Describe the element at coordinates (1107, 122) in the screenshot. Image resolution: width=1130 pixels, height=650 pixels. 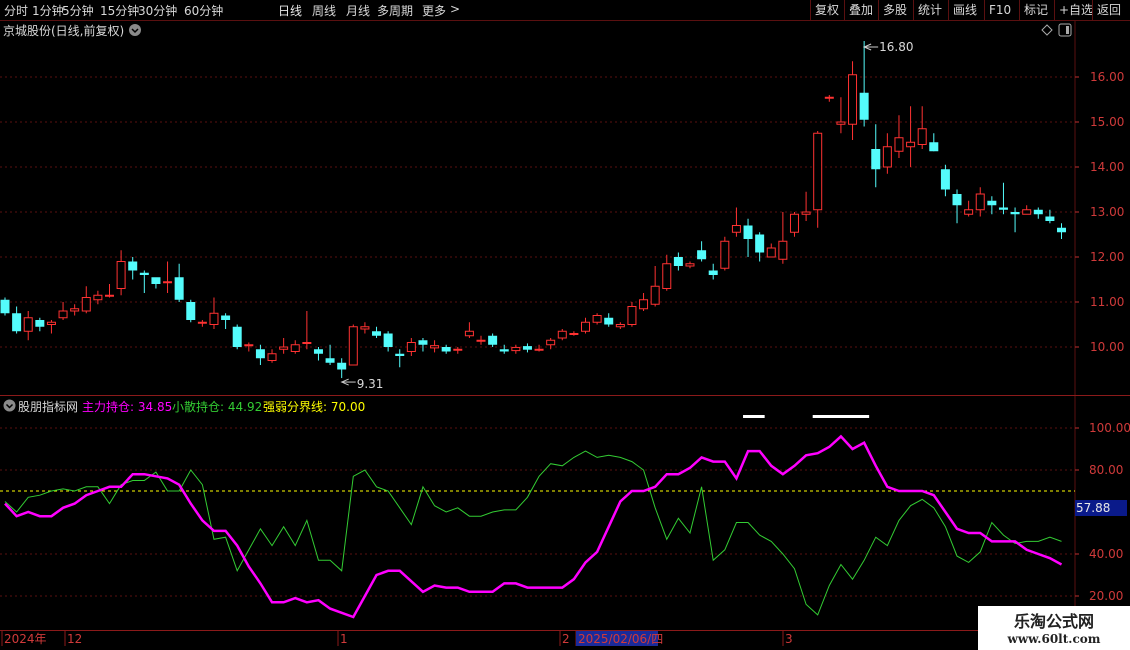
I see `price-tick-label: 15.00` at that location.